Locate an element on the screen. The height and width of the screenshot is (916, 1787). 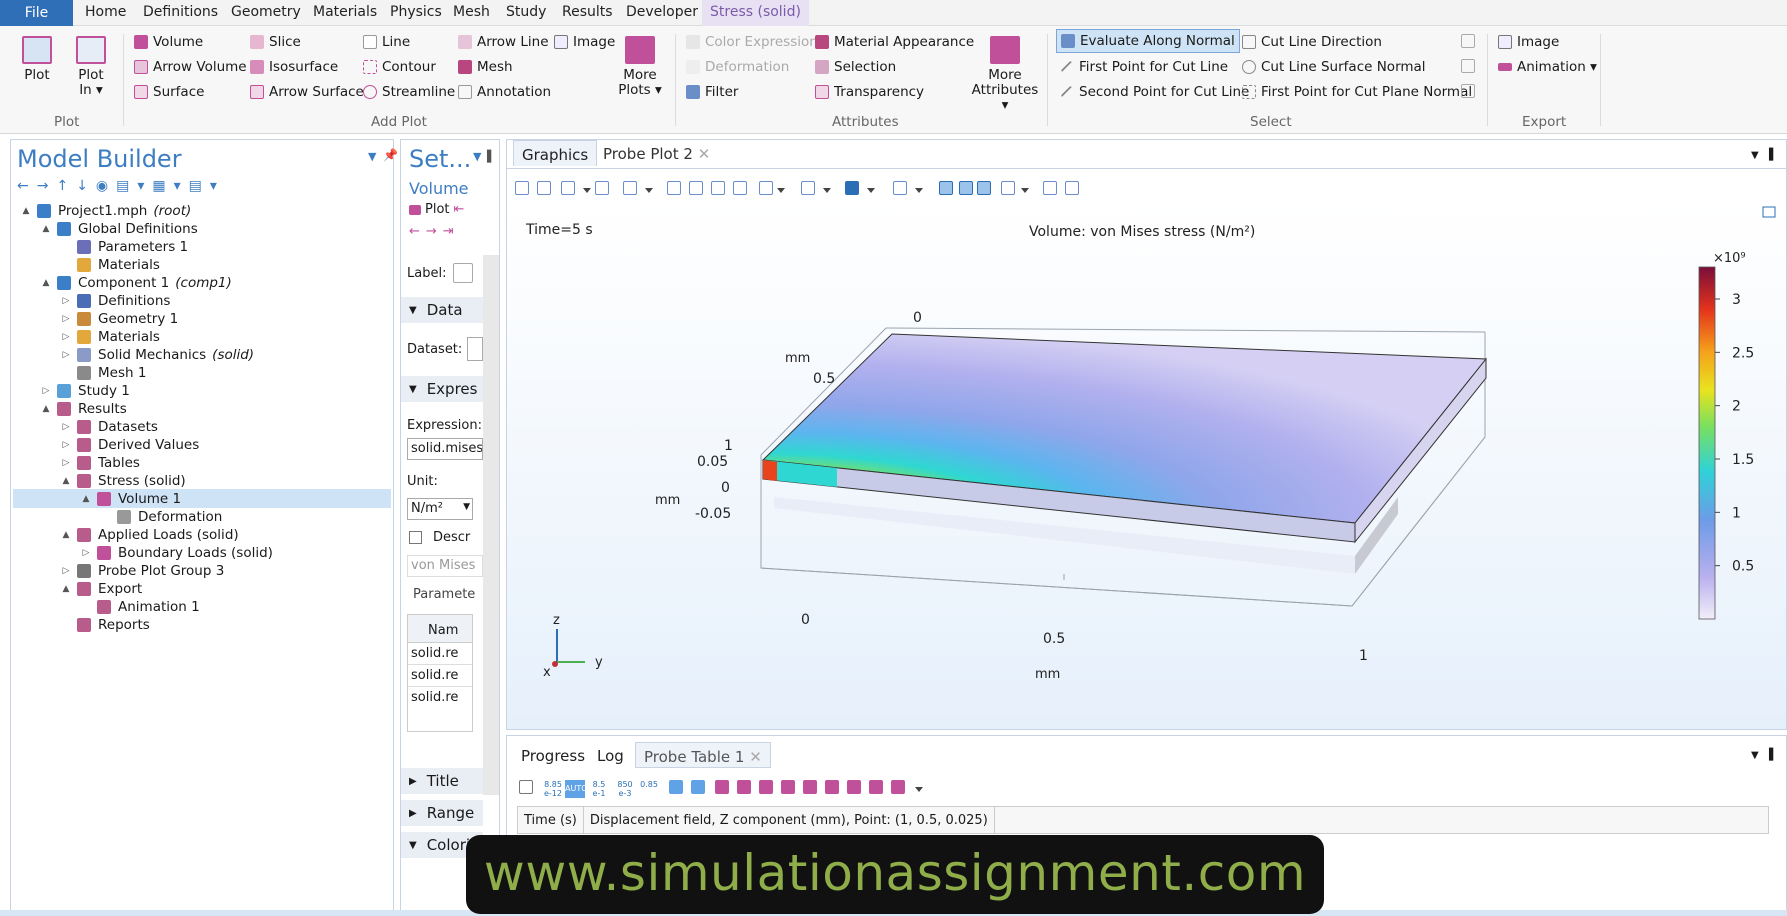
copy-icon is located at coordinates (832, 787).